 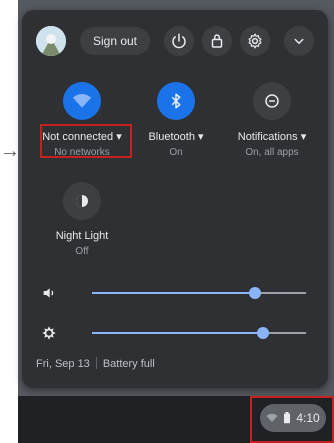 I want to click on collapse-icon, so click(x=299, y=41).